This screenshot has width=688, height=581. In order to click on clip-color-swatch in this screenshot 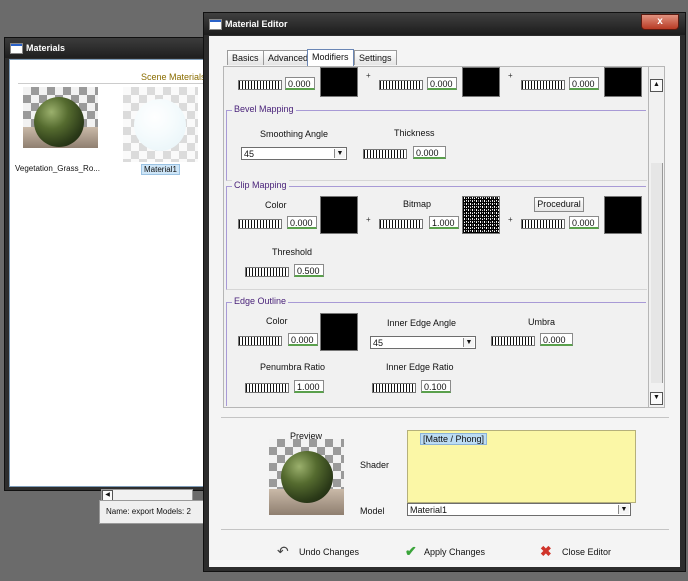, I will do `click(339, 215)`.